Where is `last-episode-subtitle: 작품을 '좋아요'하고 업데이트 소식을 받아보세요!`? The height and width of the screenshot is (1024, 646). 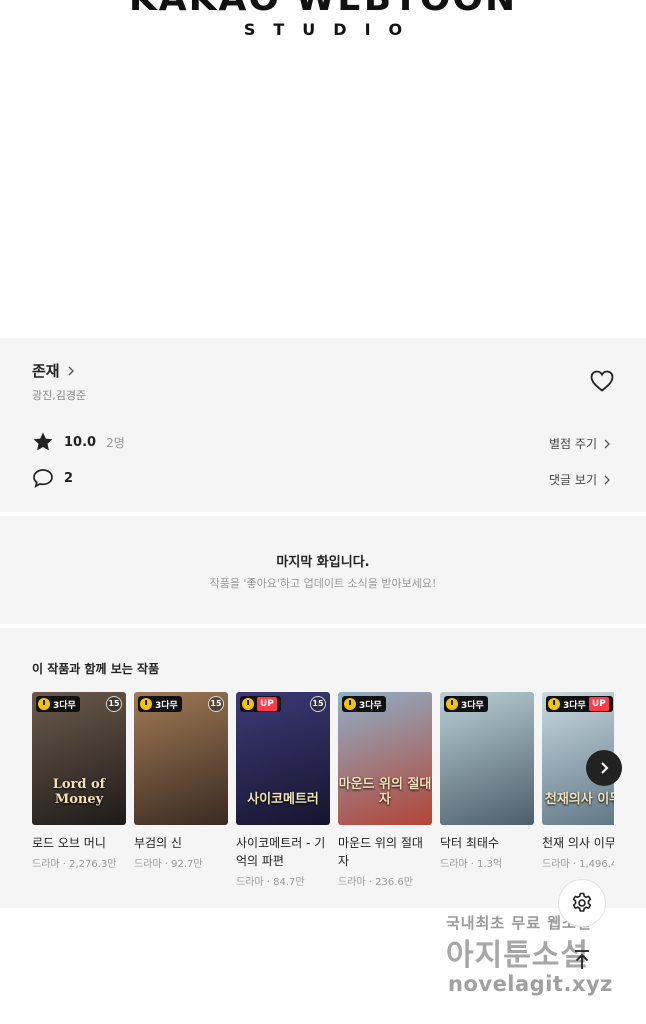
last-episode-subtitle: 작품을 '좋아요'하고 업데이트 소식을 받아보세요! is located at coordinates (323, 583).